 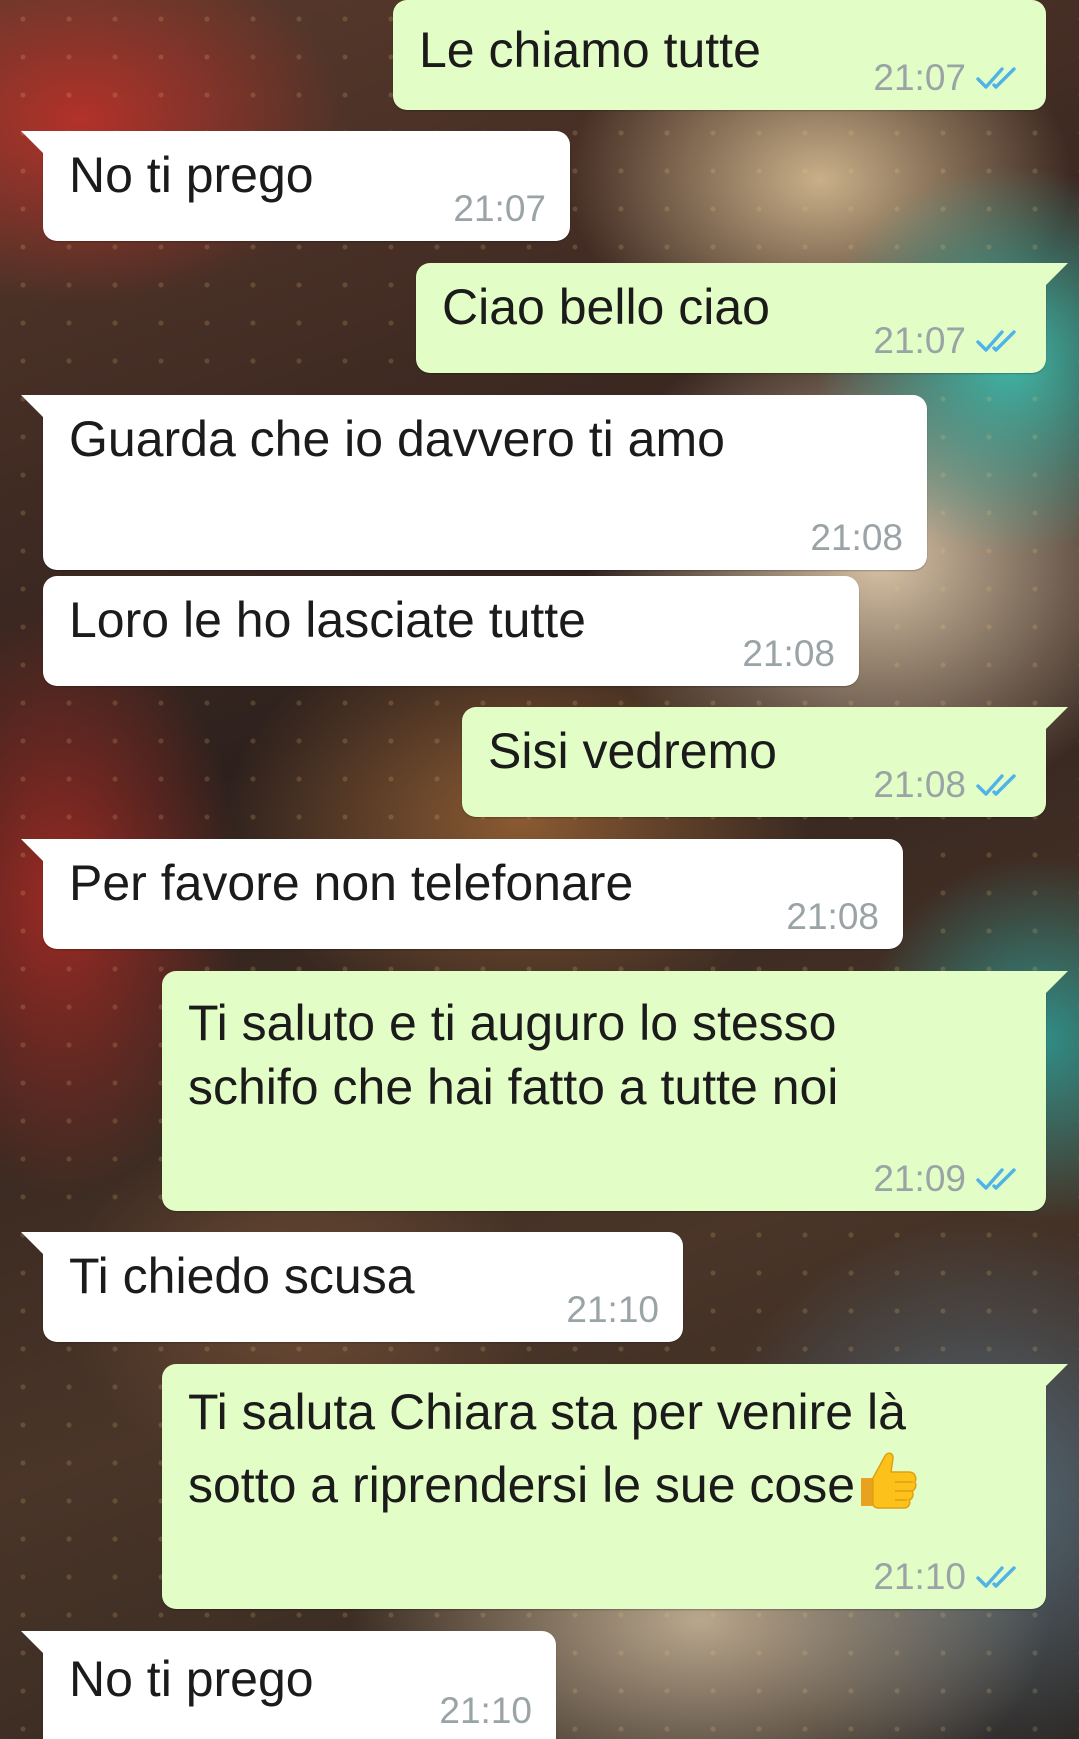 What do you see at coordinates (327, 620) in the screenshot?
I see `message-text: Loro le ho lasciate tutte` at bounding box center [327, 620].